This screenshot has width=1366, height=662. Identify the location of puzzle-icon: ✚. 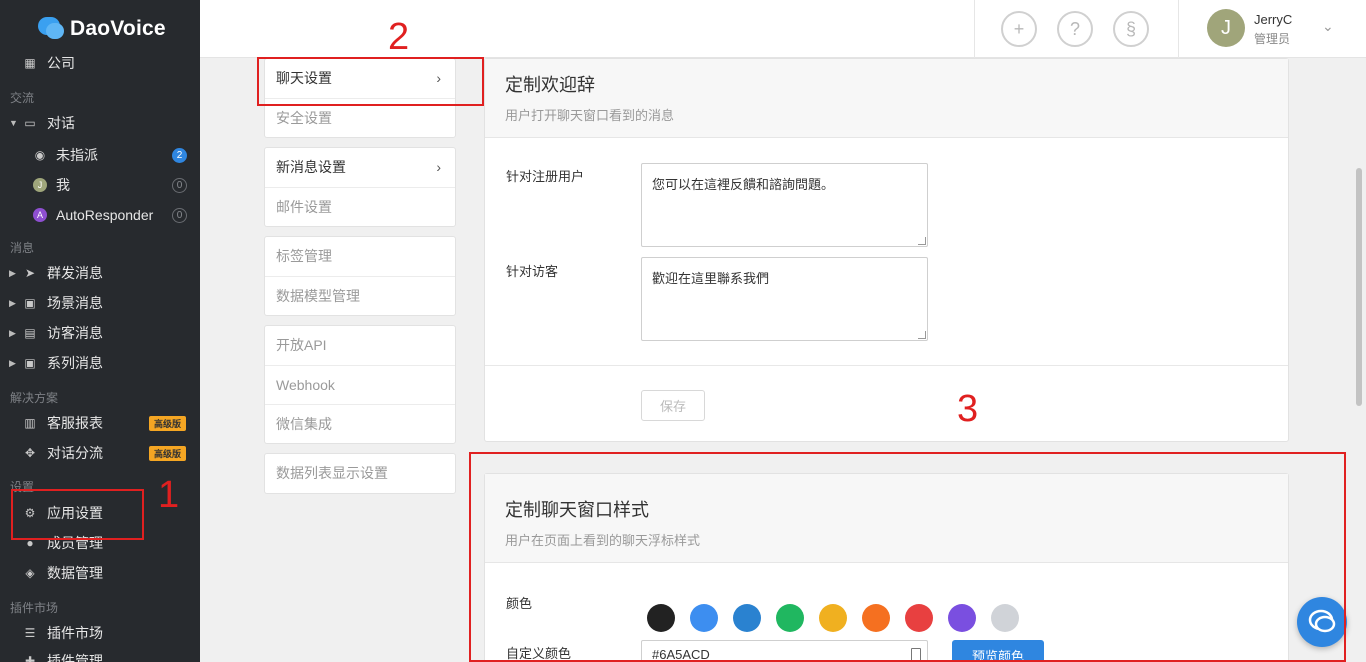
(30, 658).